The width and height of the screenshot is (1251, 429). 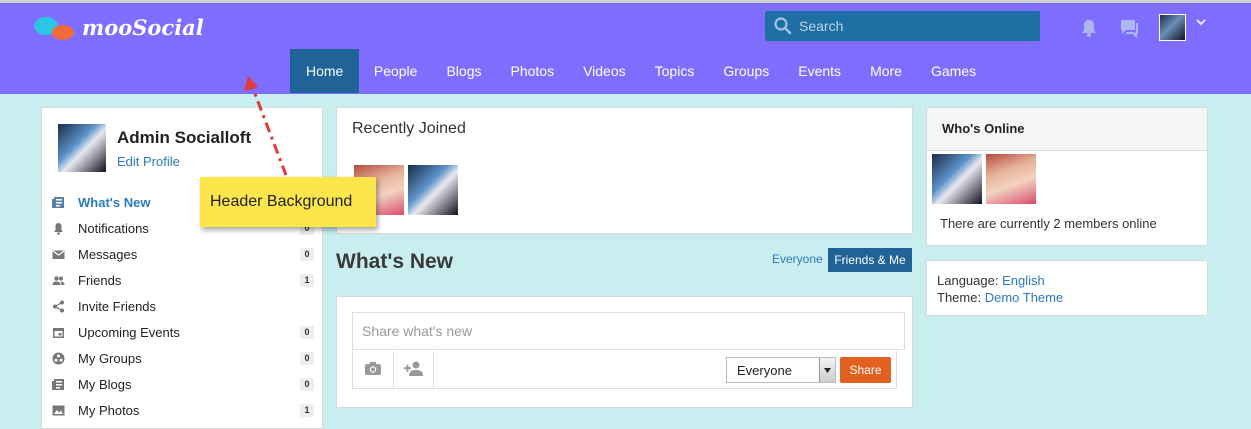 I want to click on dropdown-arrow-icon, so click(x=827, y=370).